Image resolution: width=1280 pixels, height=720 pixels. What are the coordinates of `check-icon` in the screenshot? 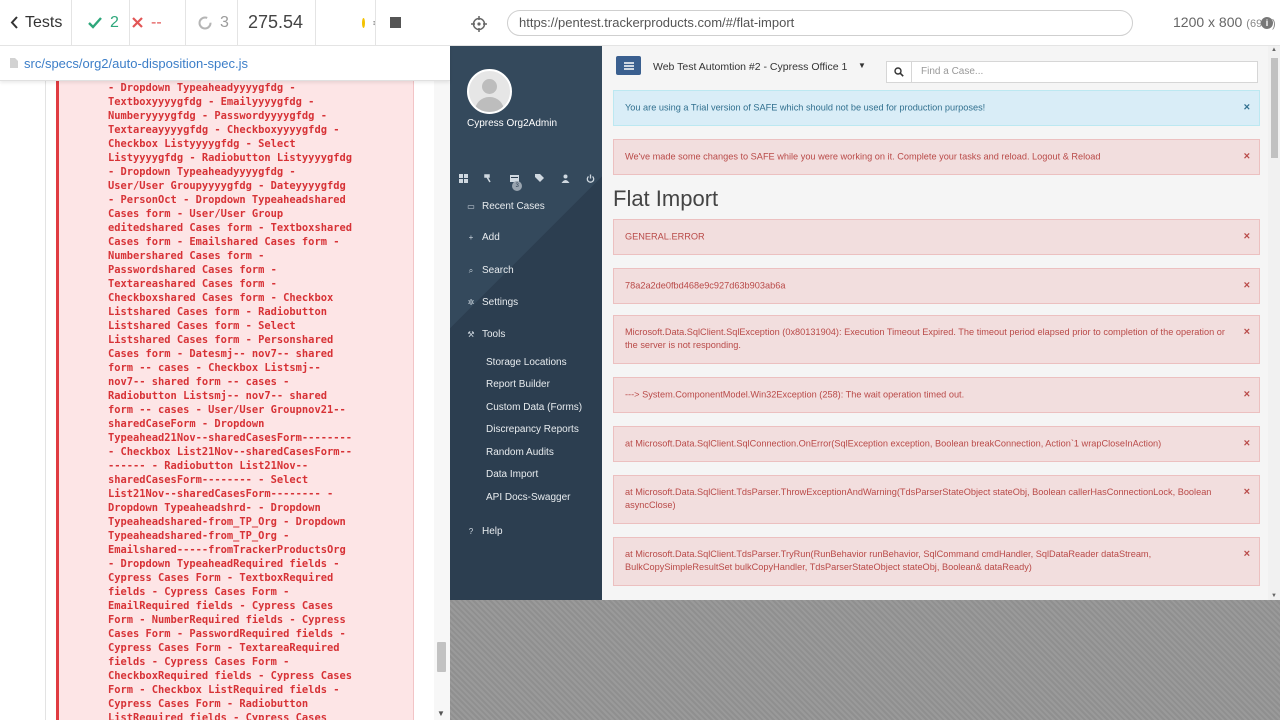 It's located at (95, 22).